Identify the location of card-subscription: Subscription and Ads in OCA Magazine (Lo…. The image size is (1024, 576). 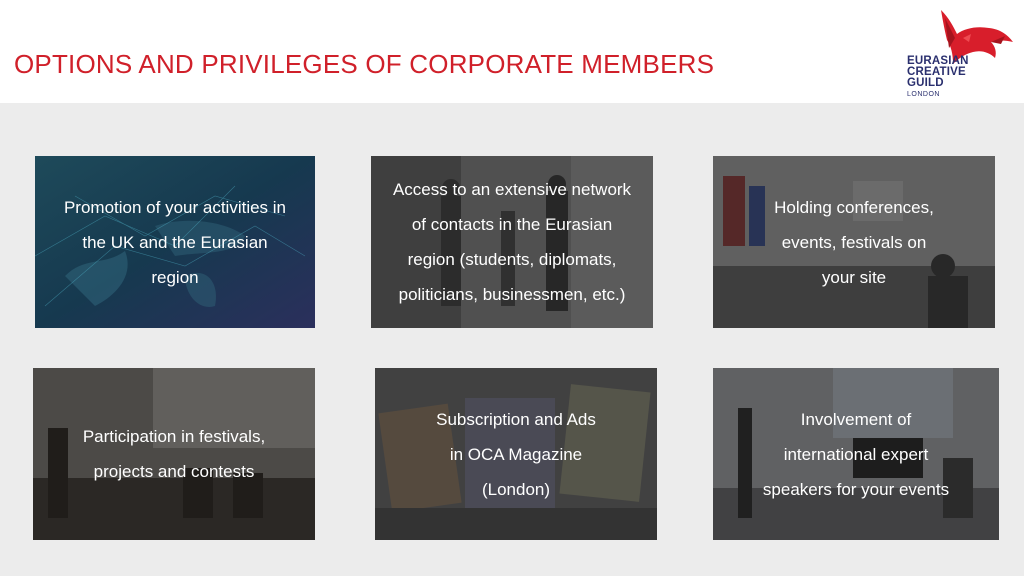
(516, 454).